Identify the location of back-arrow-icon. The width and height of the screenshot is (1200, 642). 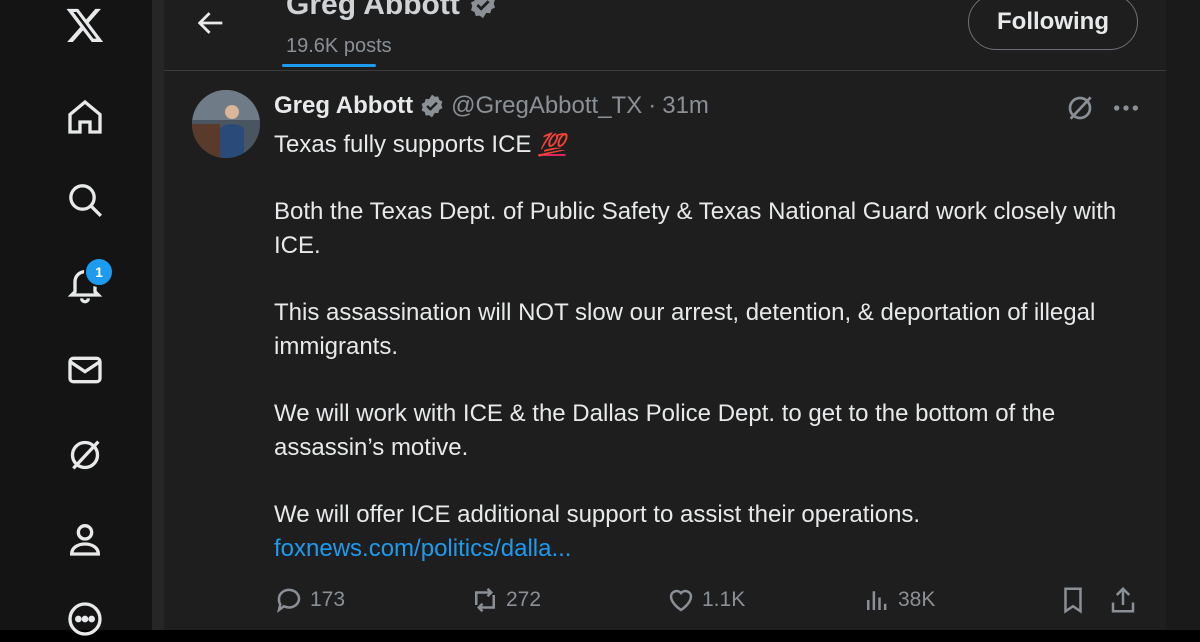
(211, 23).